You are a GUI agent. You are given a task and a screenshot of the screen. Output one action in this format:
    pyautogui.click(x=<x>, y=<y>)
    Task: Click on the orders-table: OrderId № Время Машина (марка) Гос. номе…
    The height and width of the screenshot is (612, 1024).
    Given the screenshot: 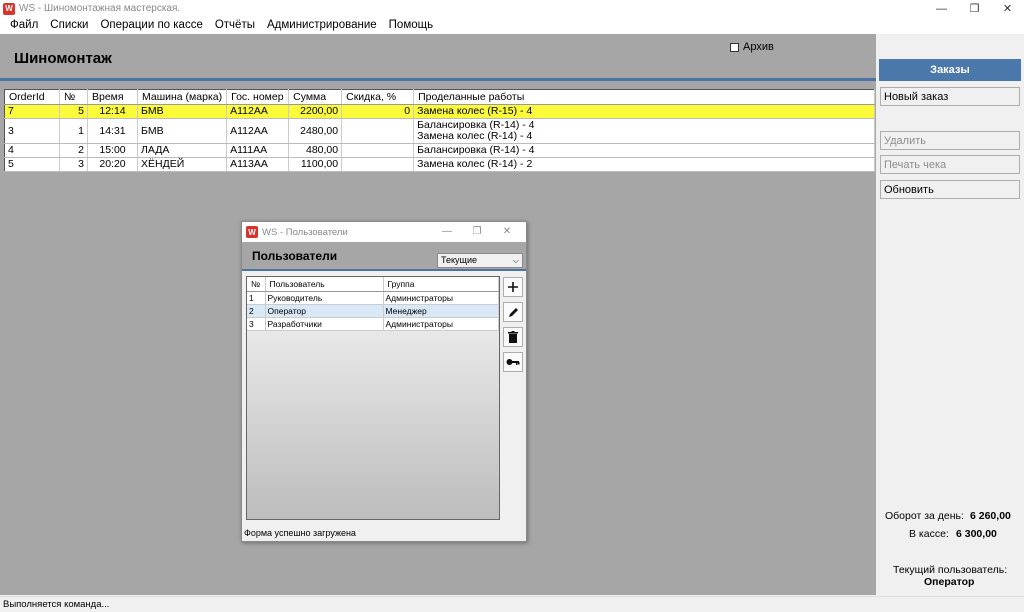 What is the action you would take?
    pyautogui.click(x=439, y=130)
    